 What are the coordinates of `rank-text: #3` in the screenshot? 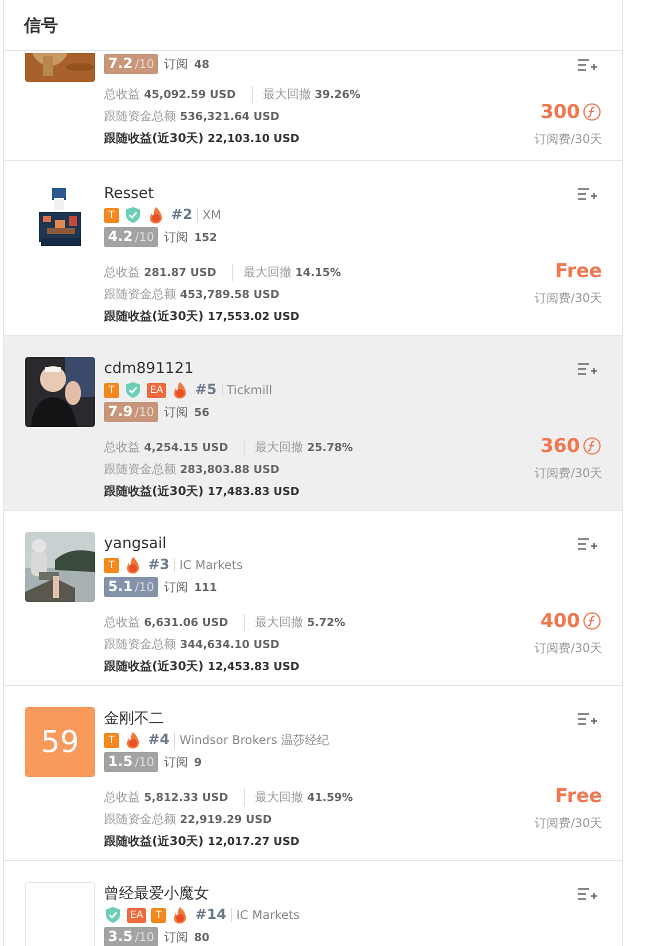 It's located at (159, 565).